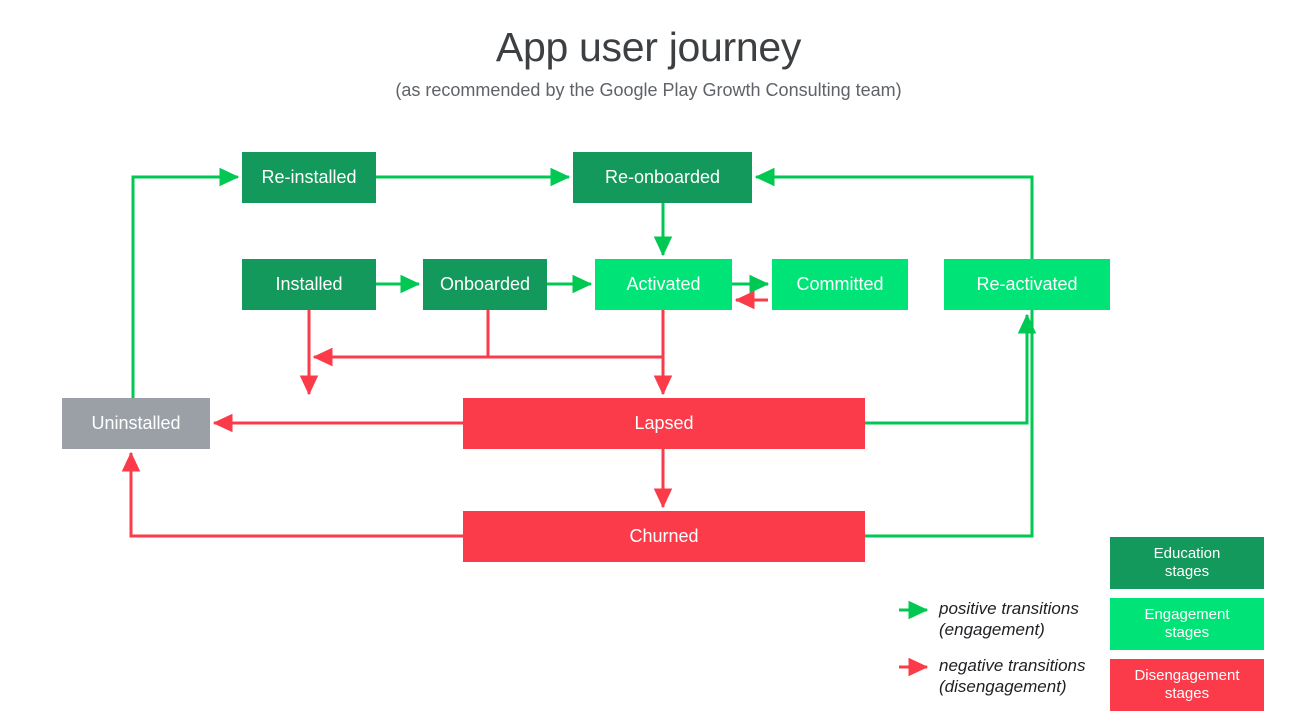 The width and height of the screenshot is (1297, 727). Describe the element at coordinates (1009, 619) in the screenshot. I see `legend-label: positive transitions (engagement)` at that location.